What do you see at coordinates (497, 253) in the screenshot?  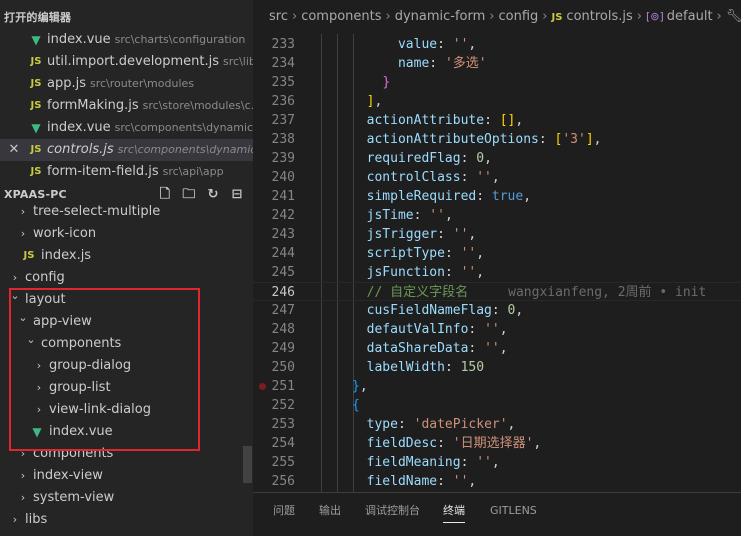 I see `code-line: 244 scriptType: '',` at bounding box center [497, 253].